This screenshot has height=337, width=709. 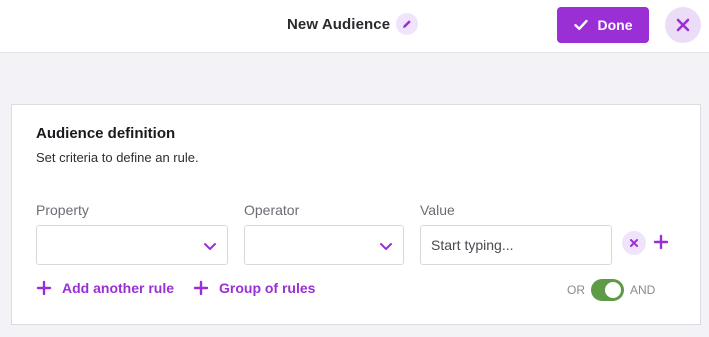 I want to click on done-button: Done, so click(x=603, y=25).